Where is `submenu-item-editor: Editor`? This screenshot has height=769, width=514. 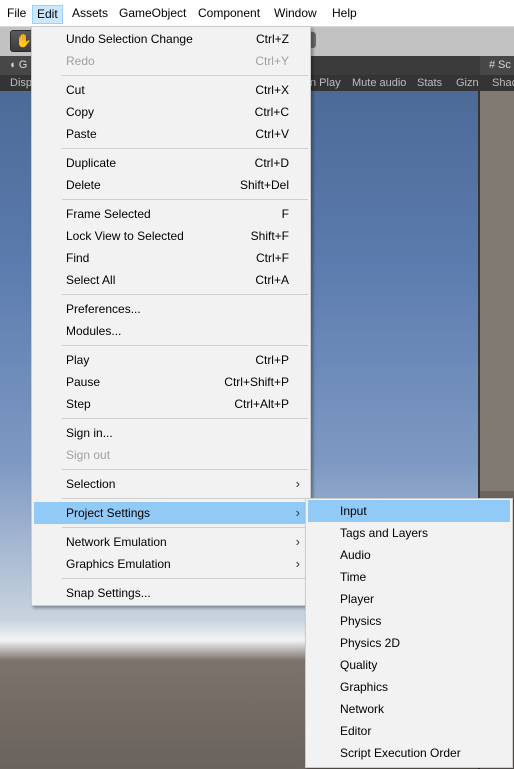 submenu-item-editor: Editor is located at coordinates (409, 731).